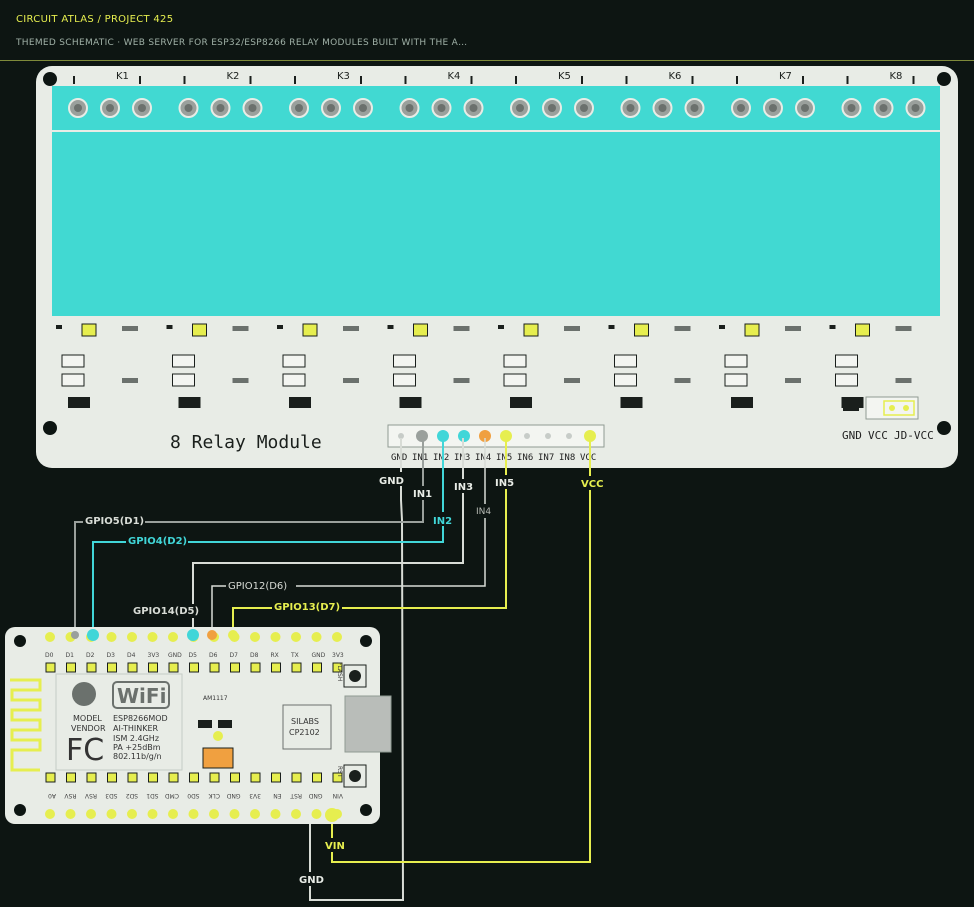 The height and width of the screenshot is (907, 974). What do you see at coordinates (233, 635) in the screenshot?
I see `endpoint-gpio13` at bounding box center [233, 635].